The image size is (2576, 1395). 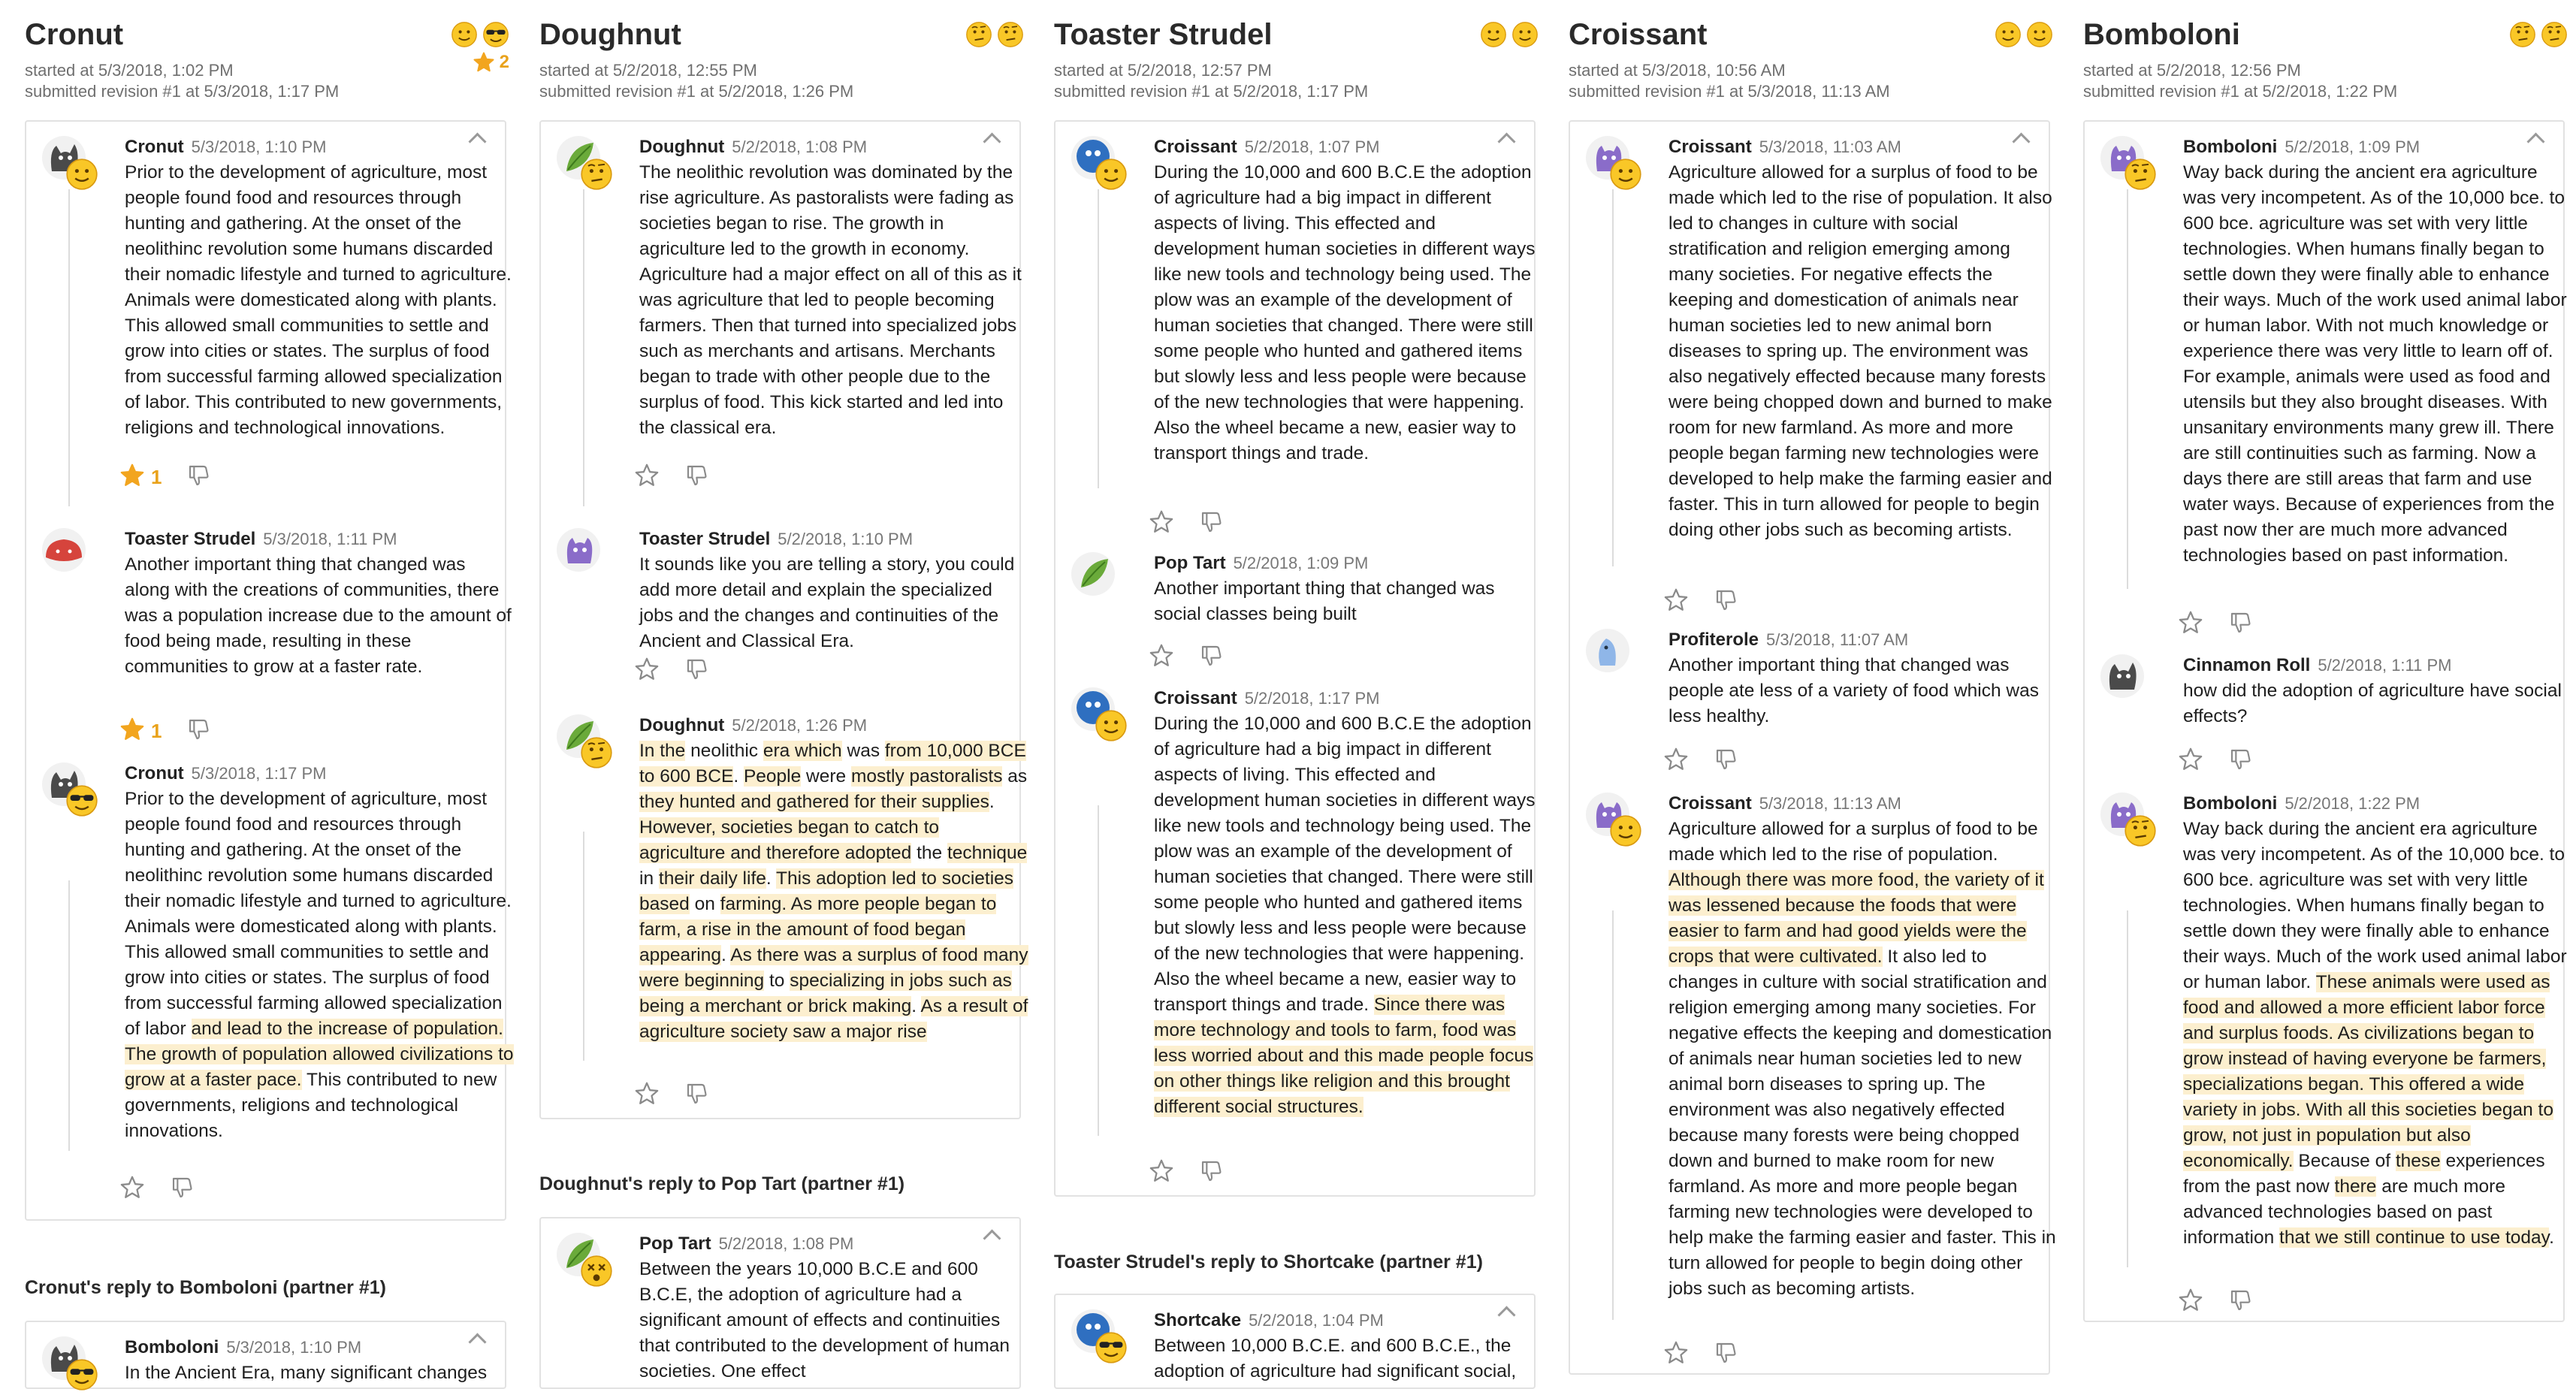 What do you see at coordinates (1830, 147) in the screenshot?
I see `post-date: 5/3/2018, 11:03 AM` at bounding box center [1830, 147].